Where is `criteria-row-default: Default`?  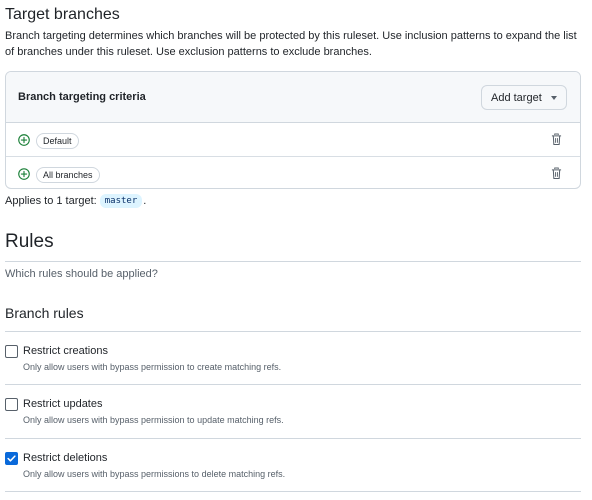
criteria-row-default: Default is located at coordinates (293, 140).